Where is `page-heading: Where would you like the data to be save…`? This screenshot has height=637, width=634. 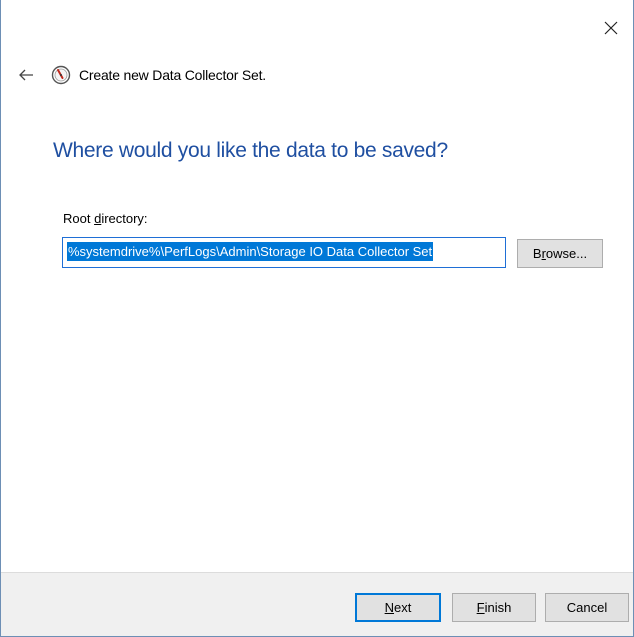 page-heading: Where would you like the data to be save… is located at coordinates (250, 150).